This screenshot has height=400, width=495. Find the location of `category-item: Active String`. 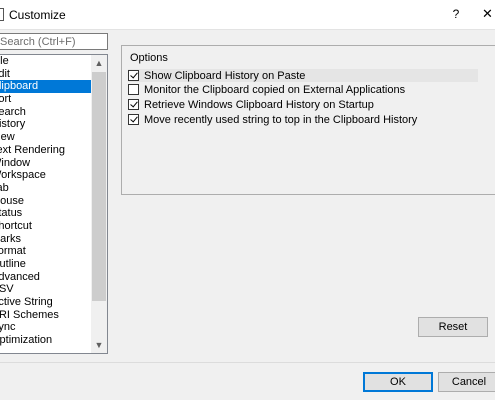

category-item: Active String is located at coordinates (45, 302).